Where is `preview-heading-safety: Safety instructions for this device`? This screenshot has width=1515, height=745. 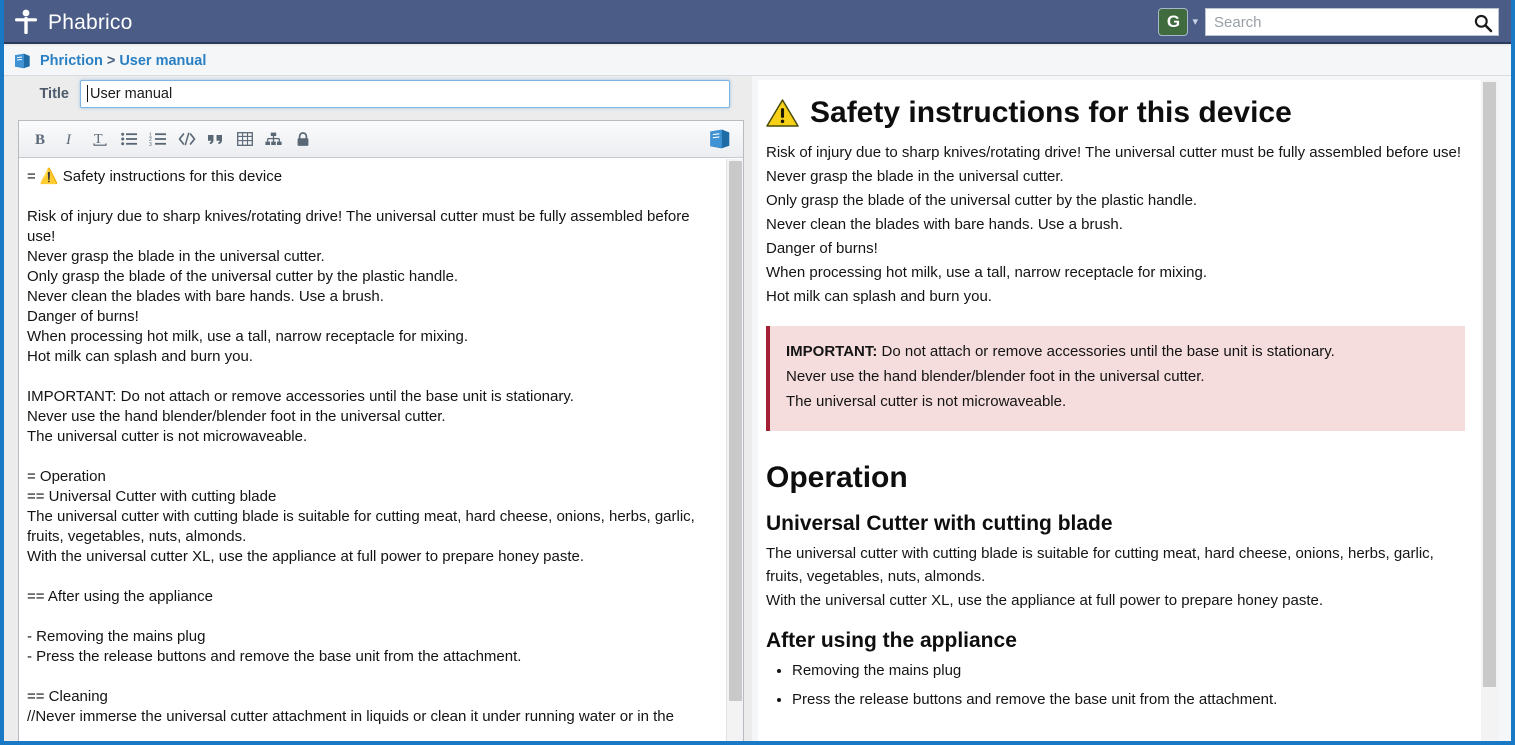
preview-heading-safety: Safety instructions for this device is located at coordinates (1115, 113).